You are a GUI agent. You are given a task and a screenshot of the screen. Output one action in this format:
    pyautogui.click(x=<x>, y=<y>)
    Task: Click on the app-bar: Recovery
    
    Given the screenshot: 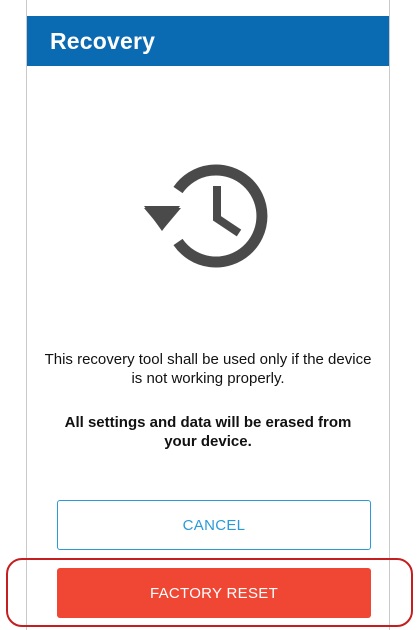 What is the action you would take?
    pyautogui.click(x=208, y=41)
    